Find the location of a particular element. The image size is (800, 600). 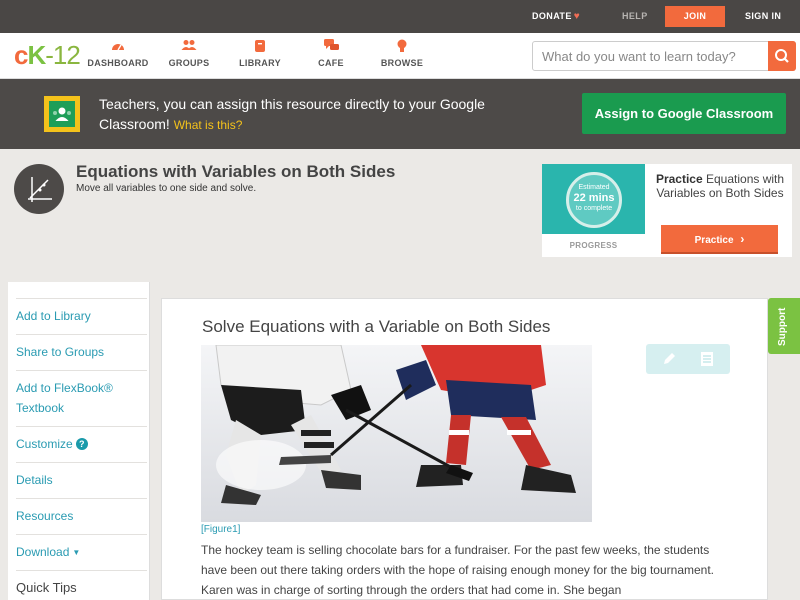

ck12-logo: cK-12 is located at coordinates (47, 55).